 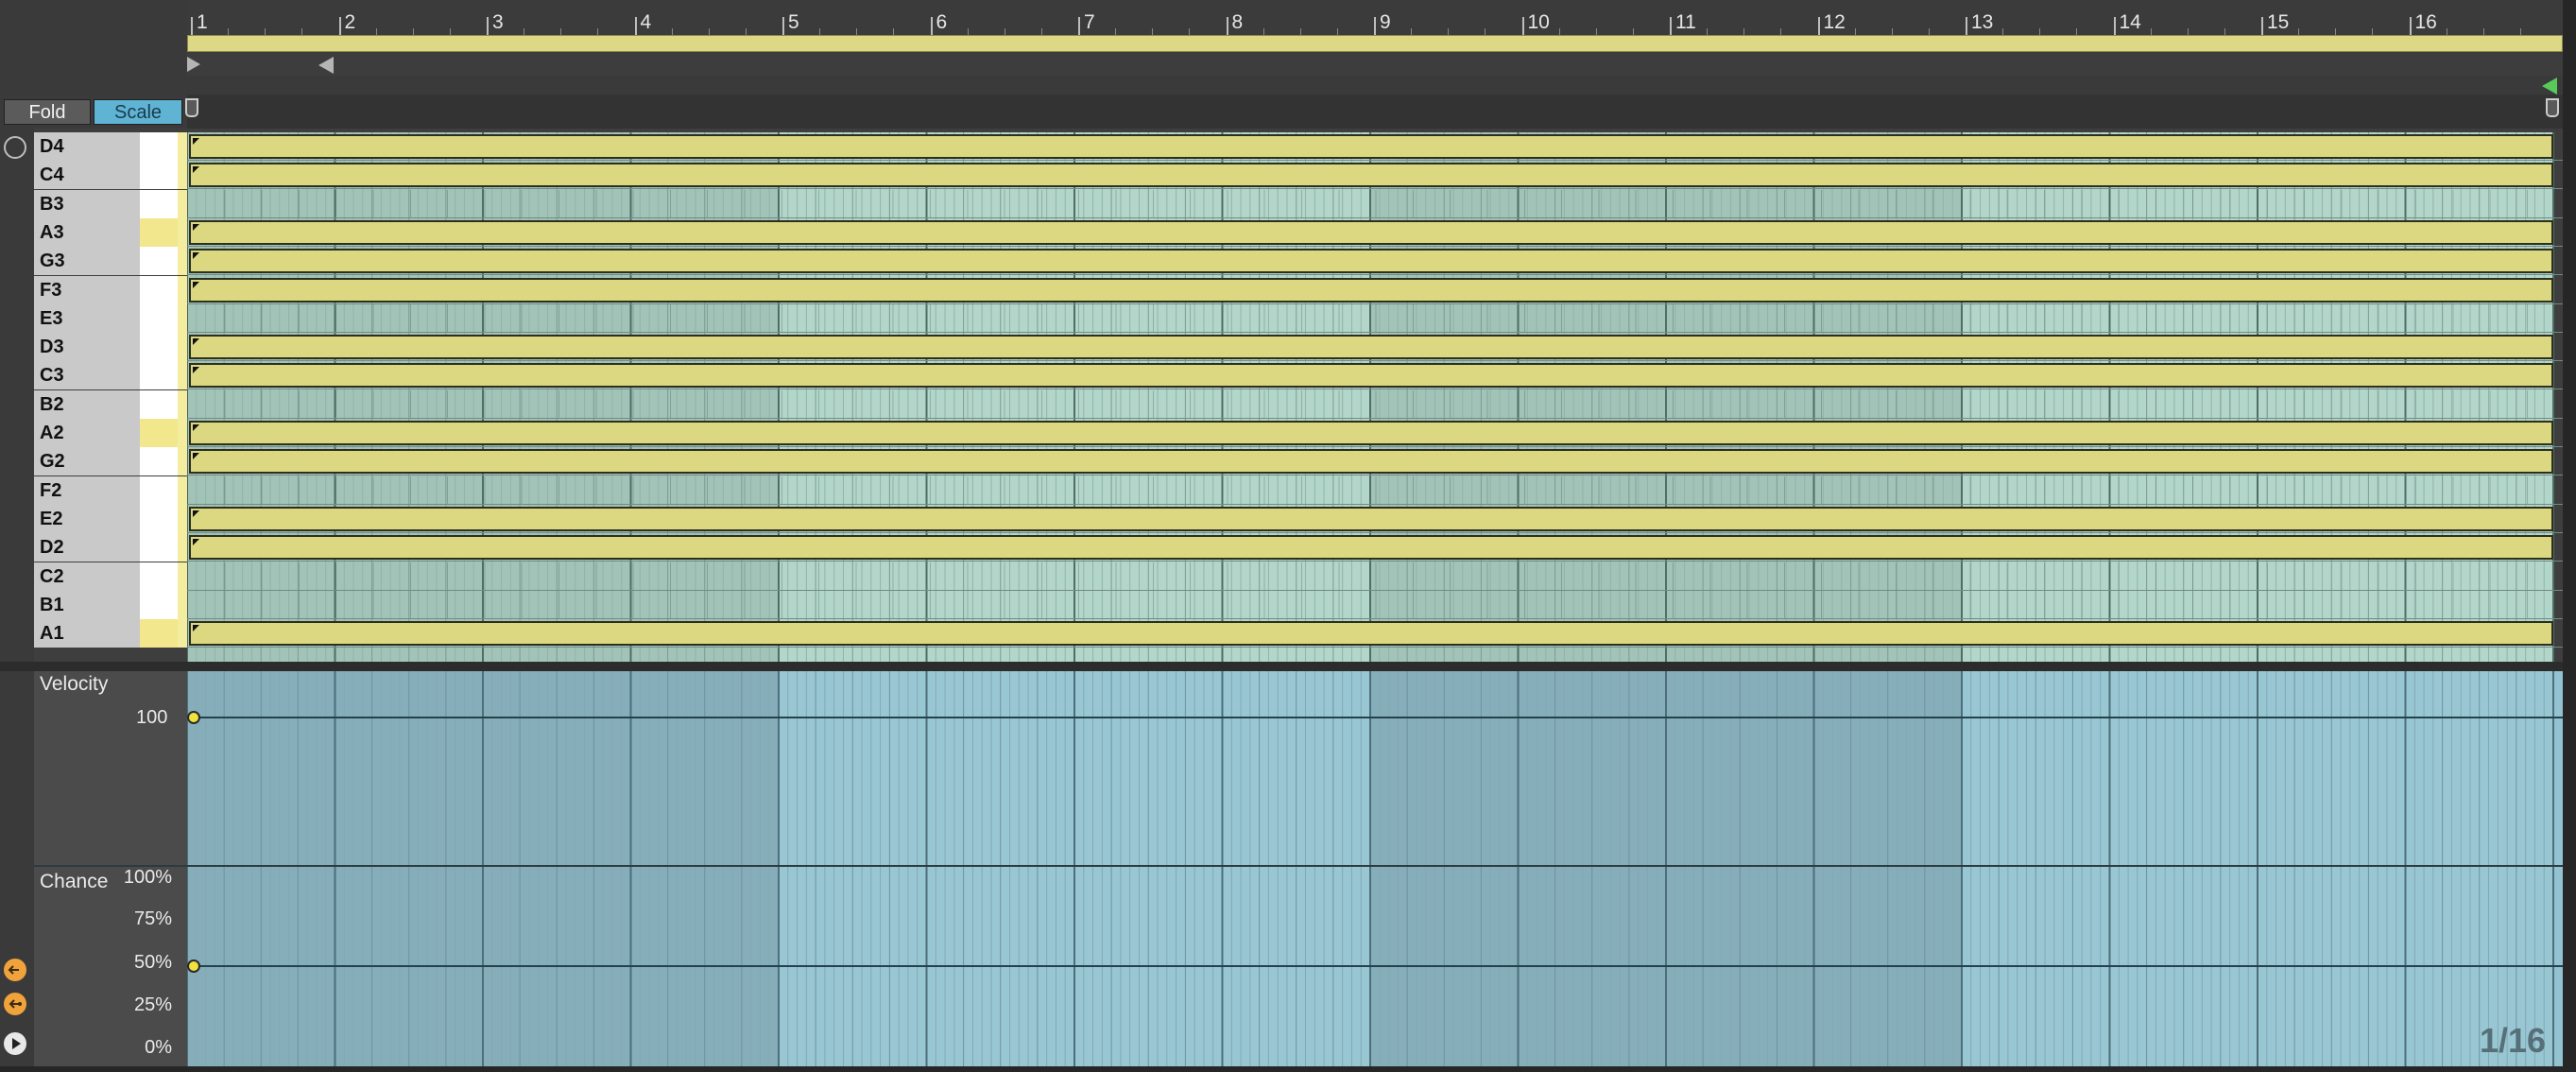 I want to click on scale-button: Scale, so click(x=138, y=112).